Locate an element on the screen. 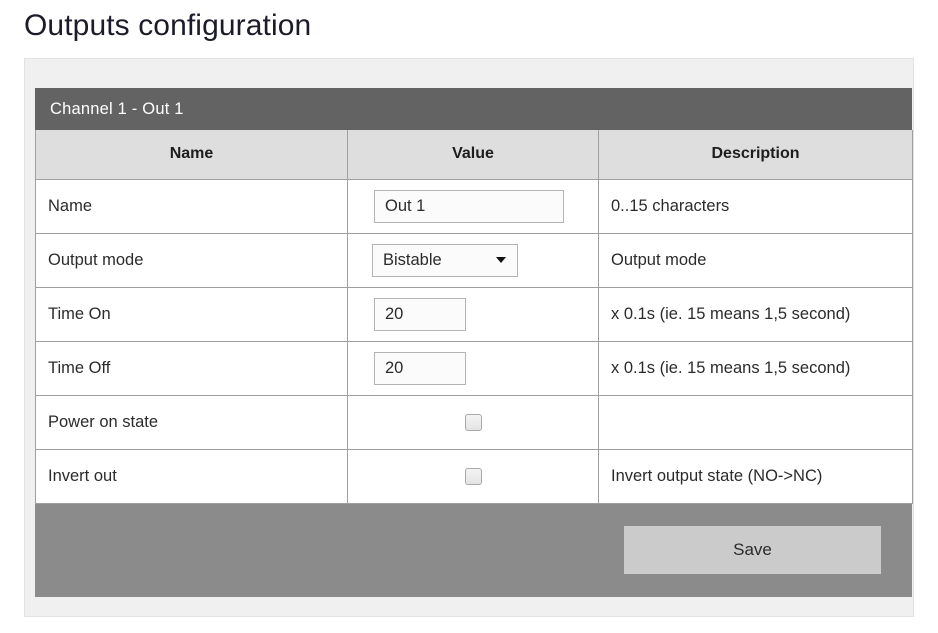 The height and width of the screenshot is (633, 938). row-value-name is located at coordinates (473, 206).